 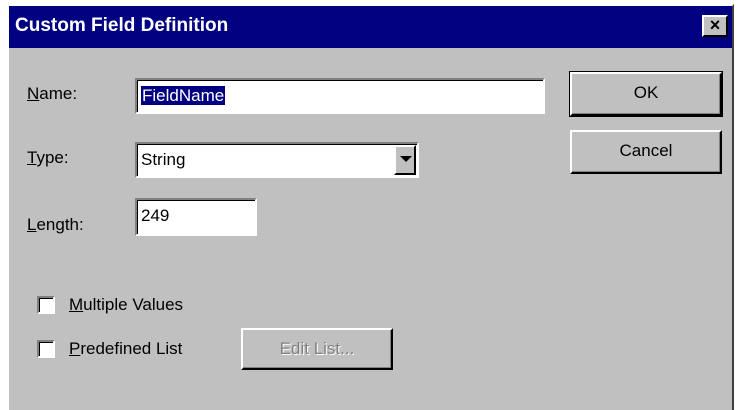 What do you see at coordinates (163, 159) in the screenshot?
I see `type-value: String` at bounding box center [163, 159].